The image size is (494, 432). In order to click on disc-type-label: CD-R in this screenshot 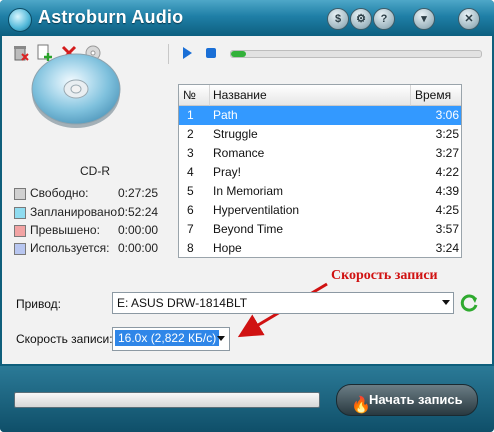, I will do `click(95, 171)`.